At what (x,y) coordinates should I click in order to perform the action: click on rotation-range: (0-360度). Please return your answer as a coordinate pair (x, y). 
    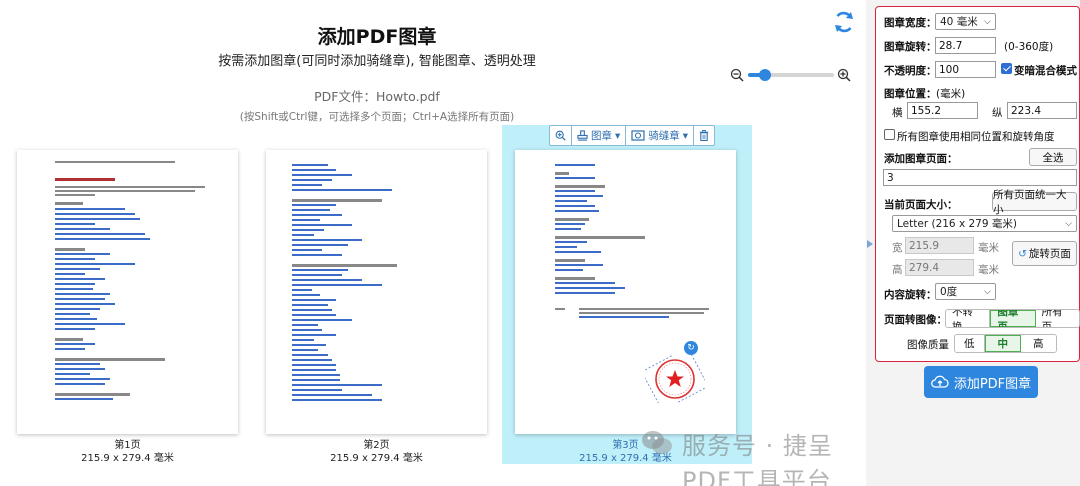
    Looking at the image, I should click on (1029, 47).